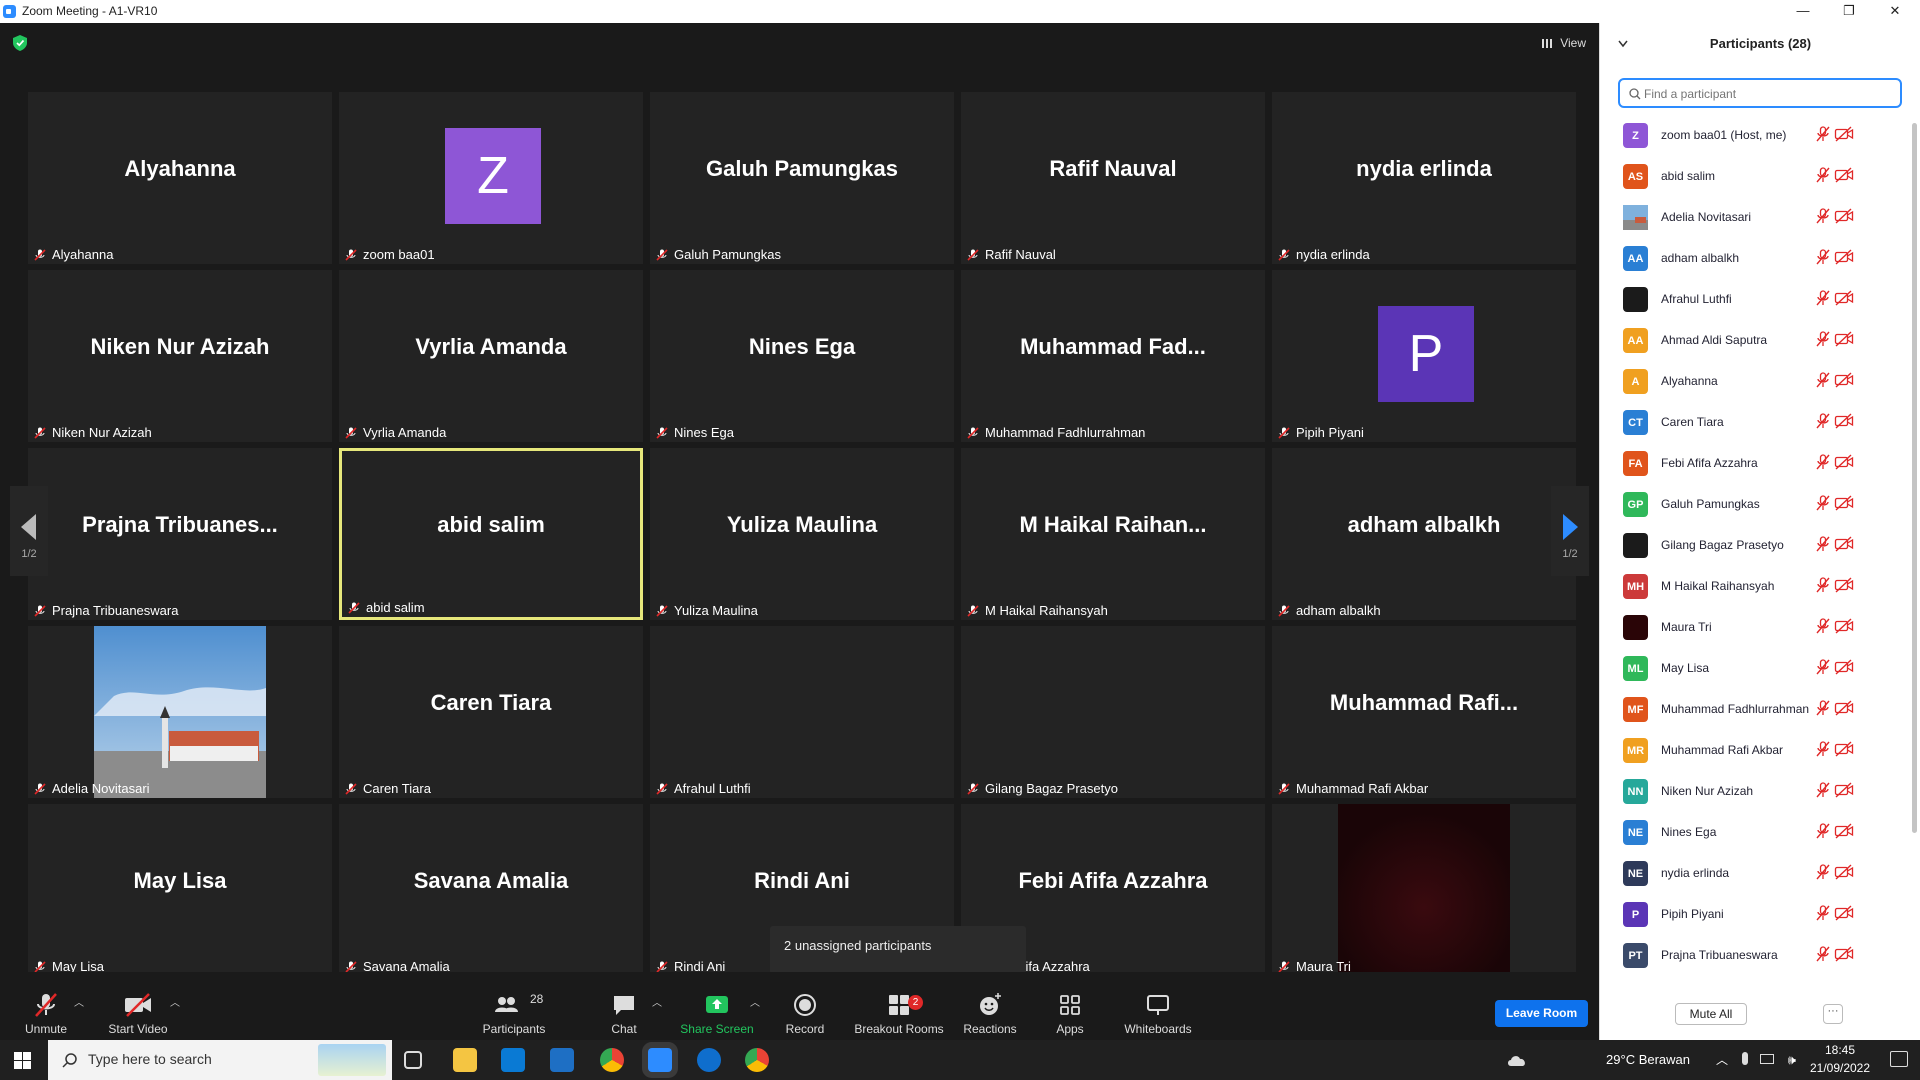 The height and width of the screenshot is (1080, 1920). I want to click on leave-room-button: Leave Room, so click(1541, 1013).